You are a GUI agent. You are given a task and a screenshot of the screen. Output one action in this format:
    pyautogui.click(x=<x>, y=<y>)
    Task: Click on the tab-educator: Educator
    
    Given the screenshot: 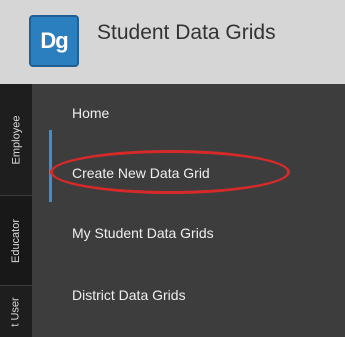 What is the action you would take?
    pyautogui.click(x=16, y=241)
    